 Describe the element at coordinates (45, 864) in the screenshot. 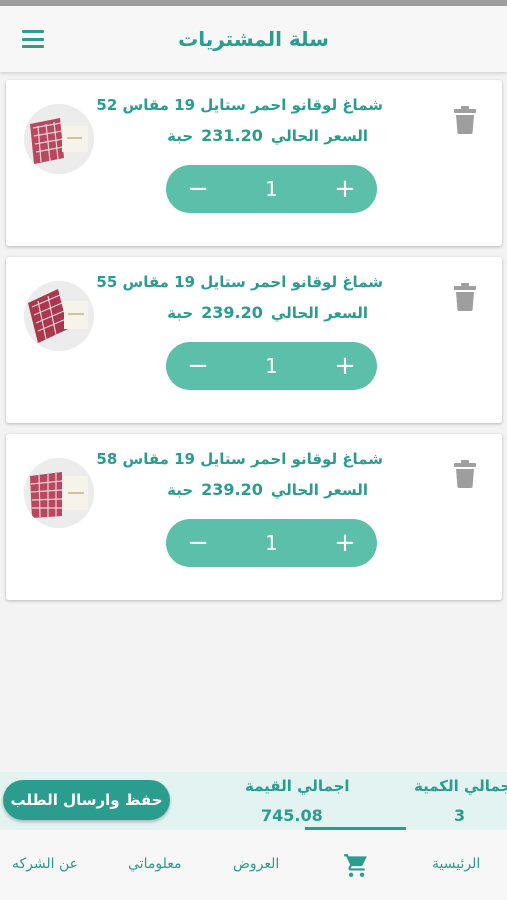

I see `nav-item-about-company: عن الشركه` at that location.